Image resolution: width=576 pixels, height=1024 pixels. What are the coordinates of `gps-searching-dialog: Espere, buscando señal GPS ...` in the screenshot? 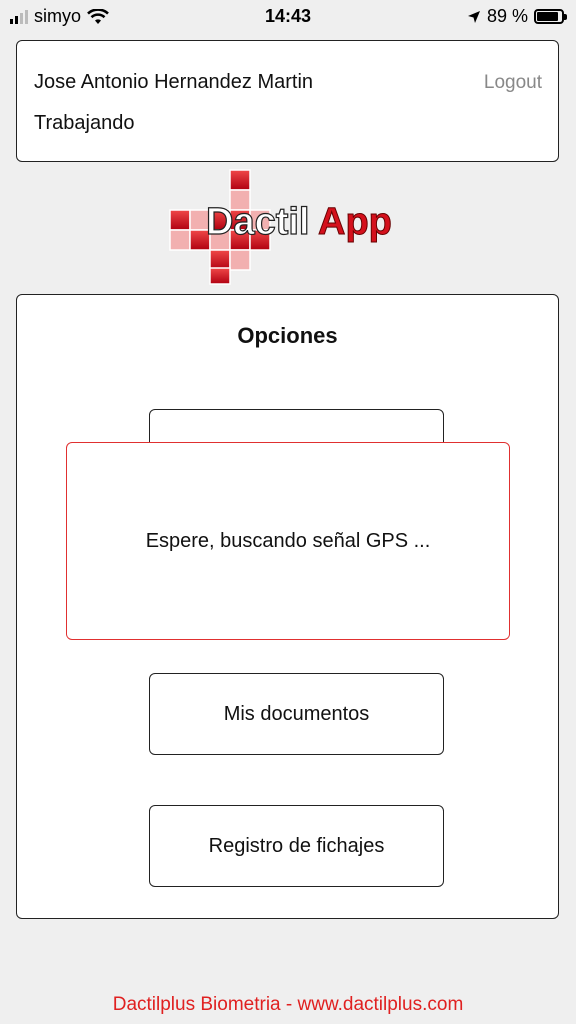 It's located at (288, 541).